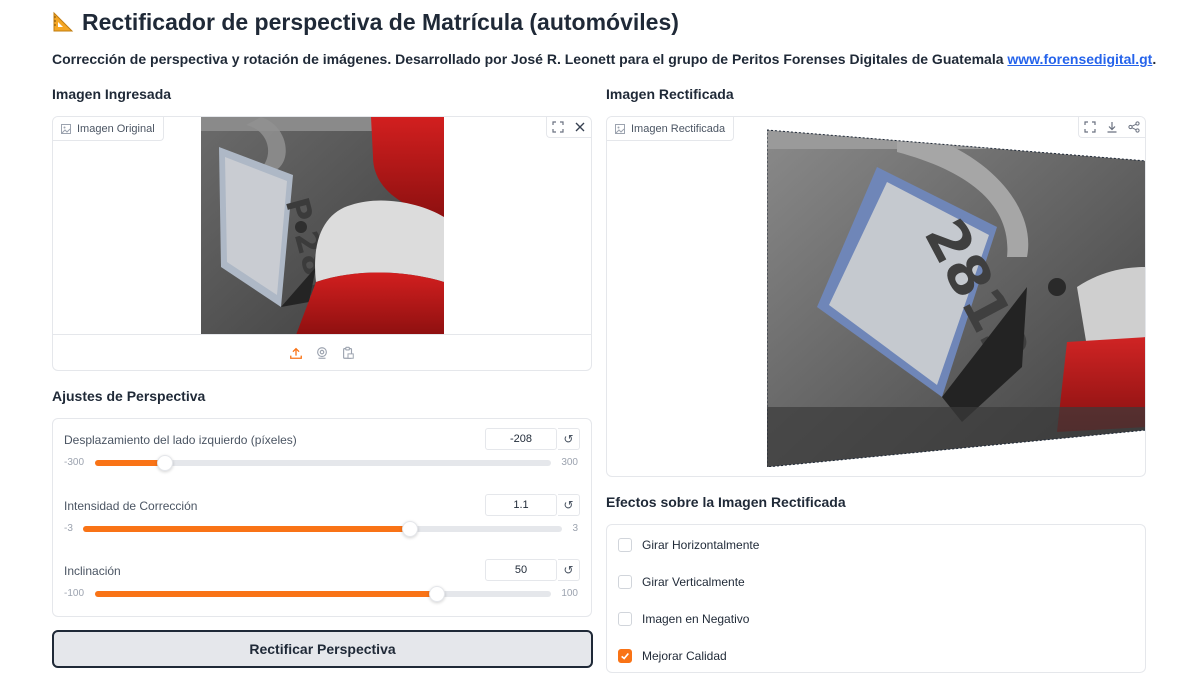 This screenshot has height=685, width=1200. I want to click on share-icon, so click(1134, 127).